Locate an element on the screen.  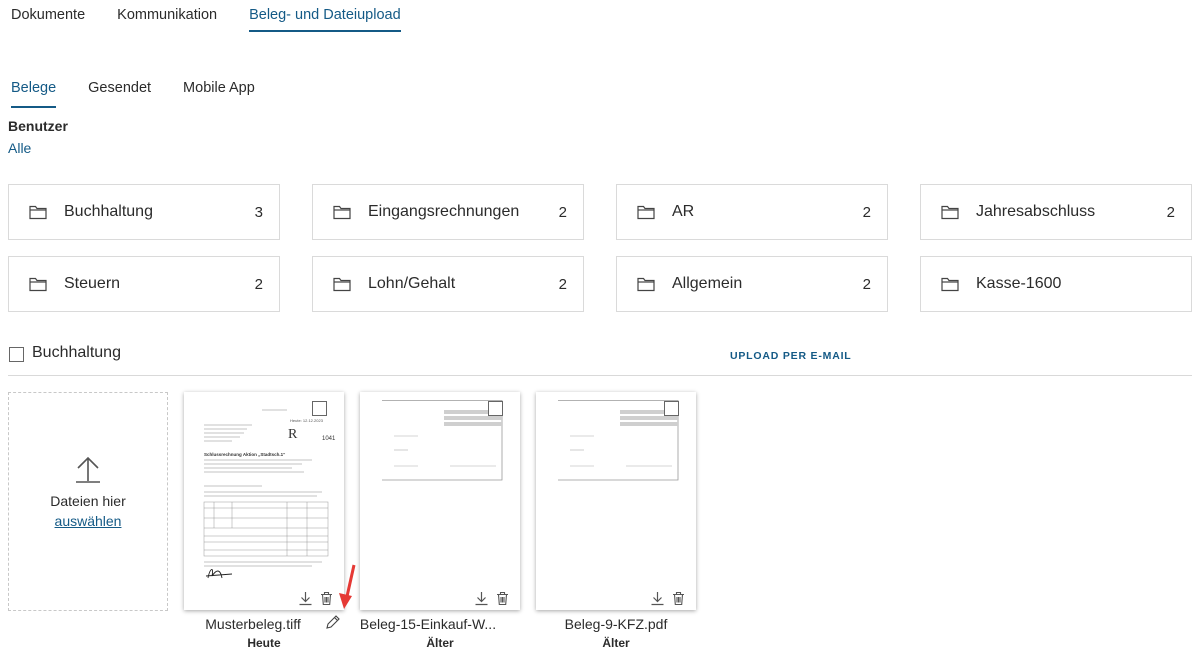
folder-name: Lohn/Gehalt is located at coordinates (412, 283).